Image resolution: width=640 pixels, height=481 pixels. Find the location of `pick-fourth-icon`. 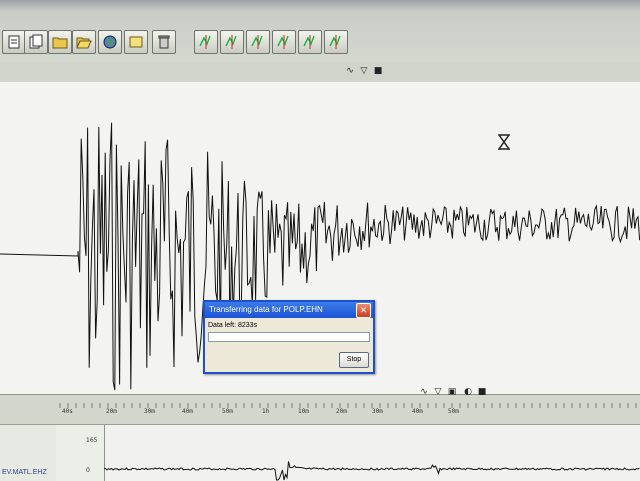

pick-fourth-icon is located at coordinates (283, 42).